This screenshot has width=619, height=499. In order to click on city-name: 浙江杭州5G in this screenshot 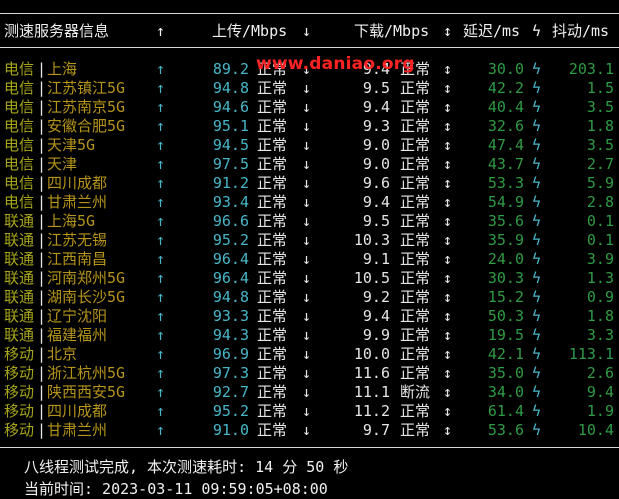, I will do `click(86, 373)`.